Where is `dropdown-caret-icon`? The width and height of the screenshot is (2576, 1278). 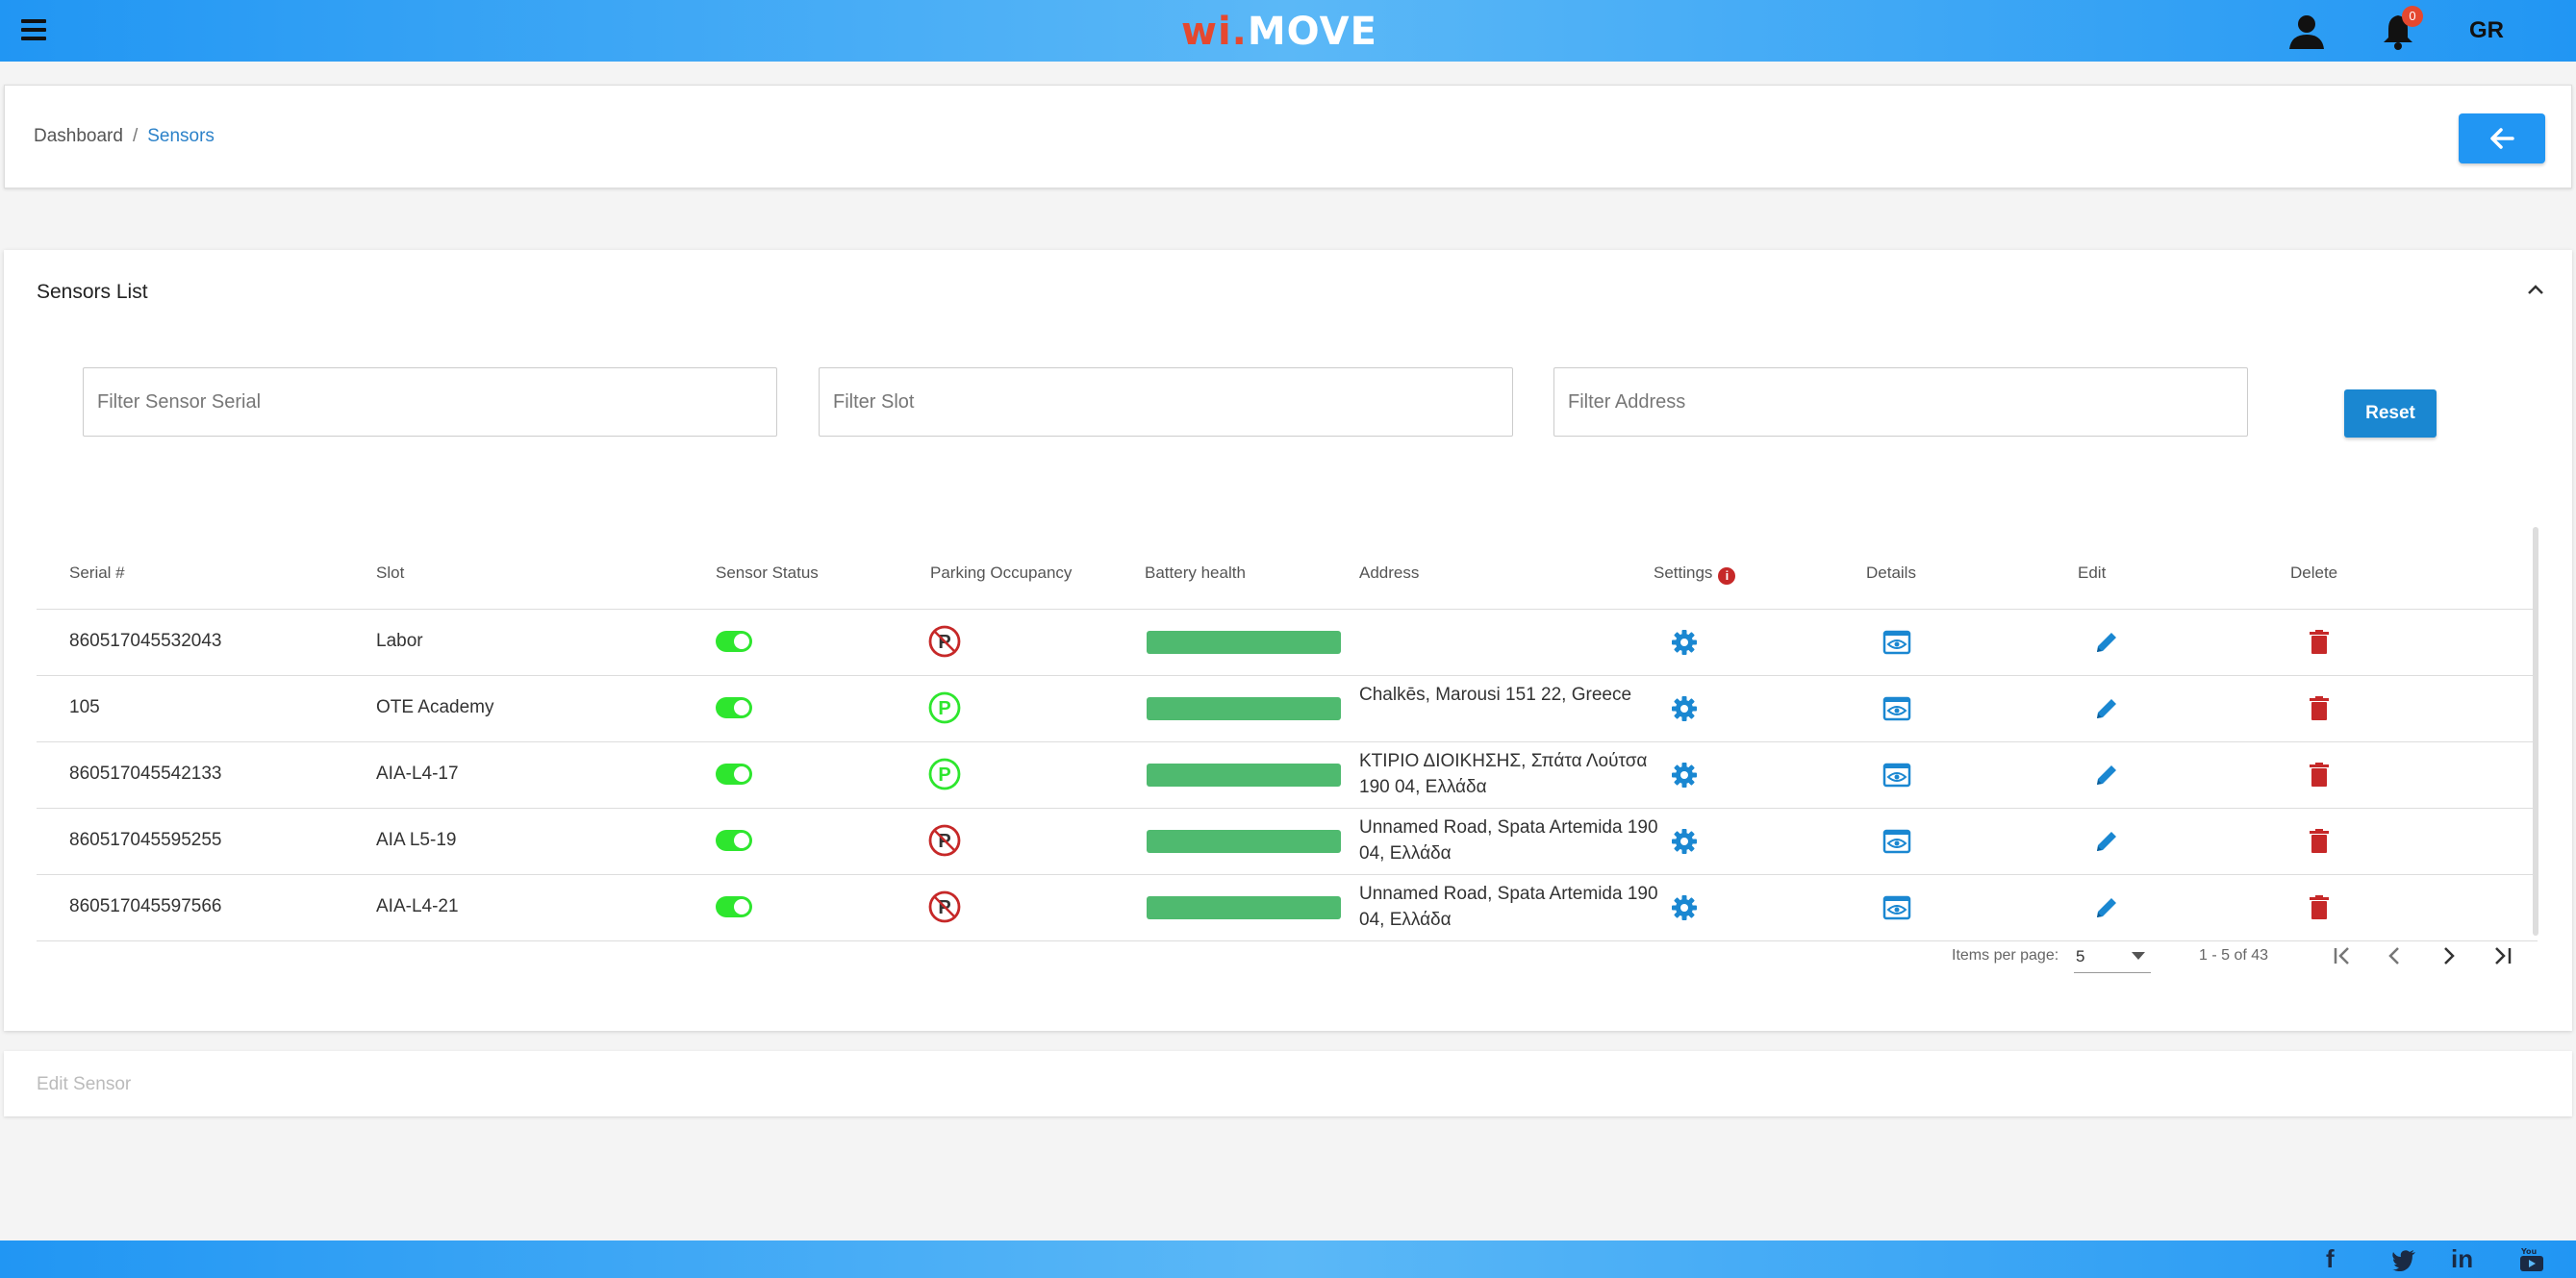
dropdown-caret-icon is located at coordinates (2138, 956).